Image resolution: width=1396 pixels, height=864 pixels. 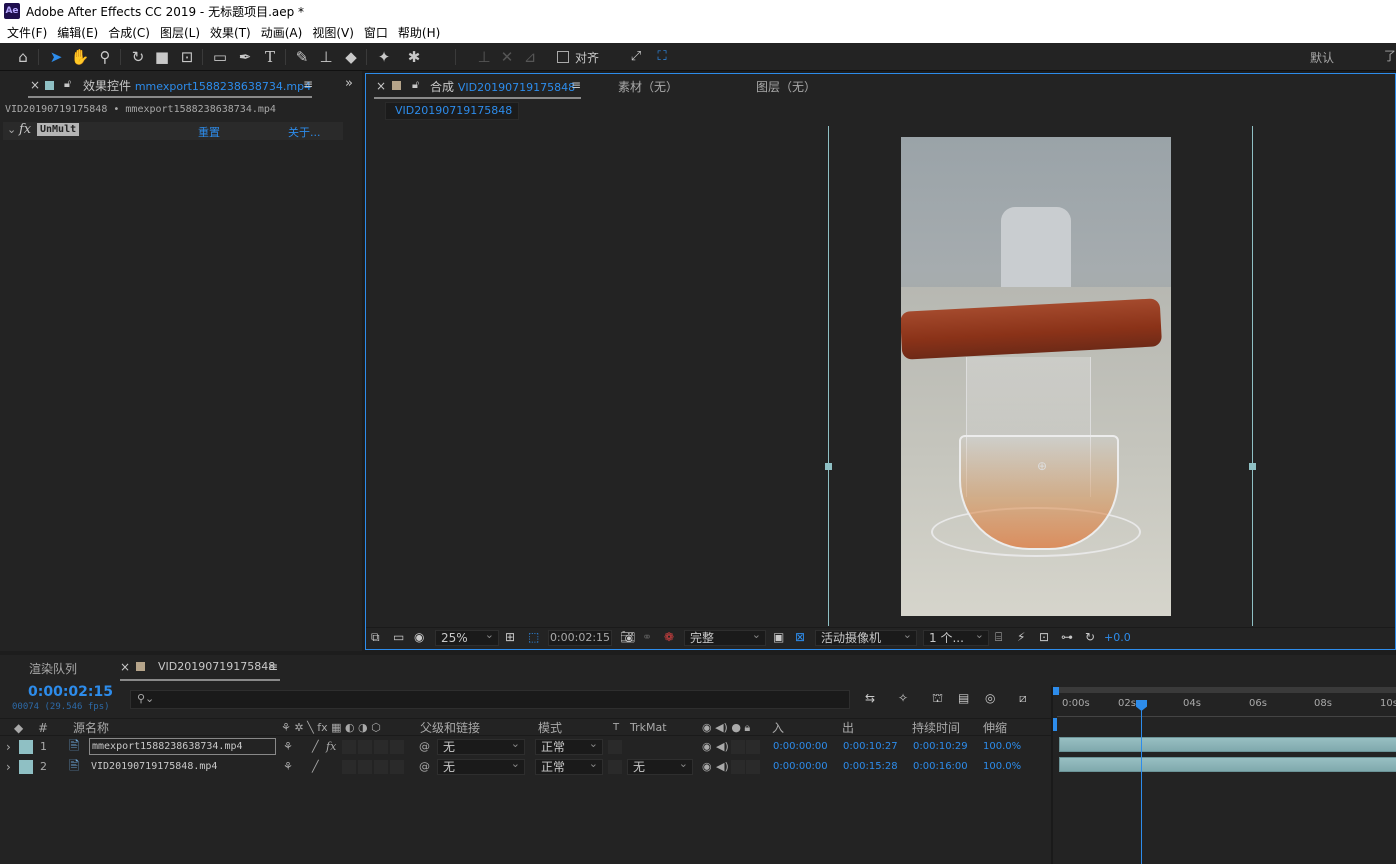 What do you see at coordinates (903, 698) in the screenshot?
I see `draft-3d-icon: ✧` at bounding box center [903, 698].